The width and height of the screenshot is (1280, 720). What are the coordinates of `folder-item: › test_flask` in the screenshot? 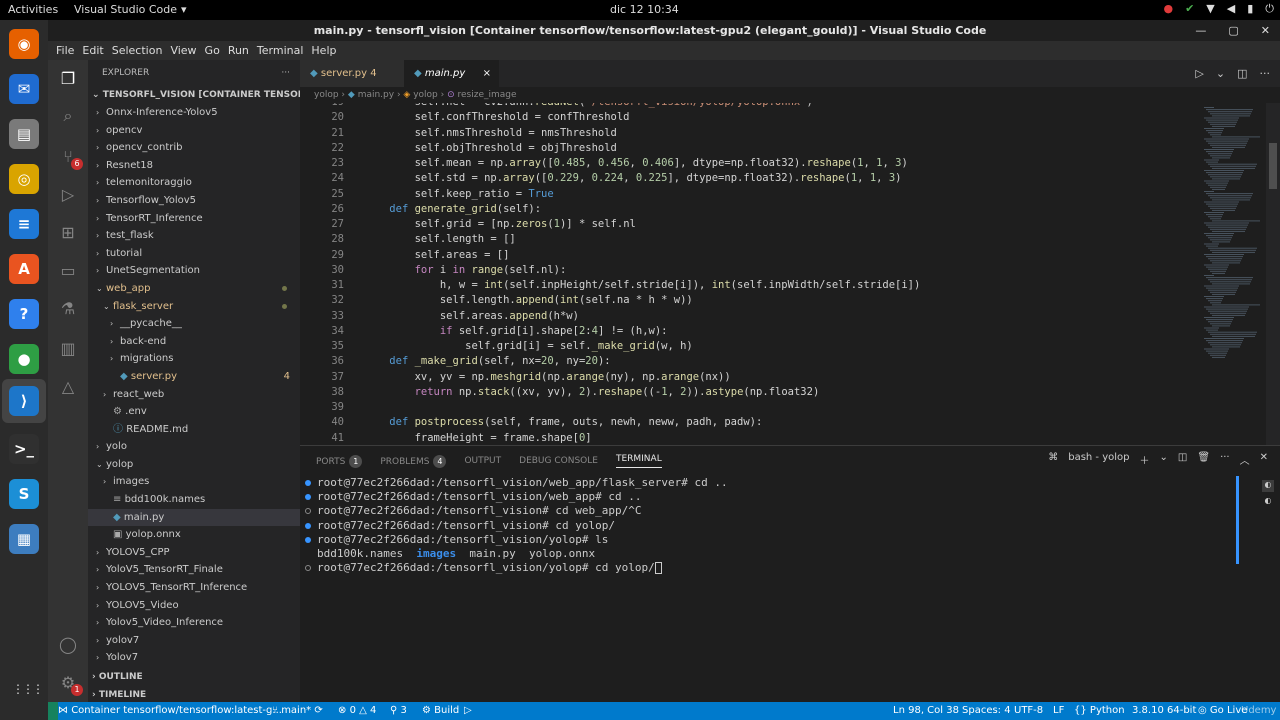 It's located at (194, 236).